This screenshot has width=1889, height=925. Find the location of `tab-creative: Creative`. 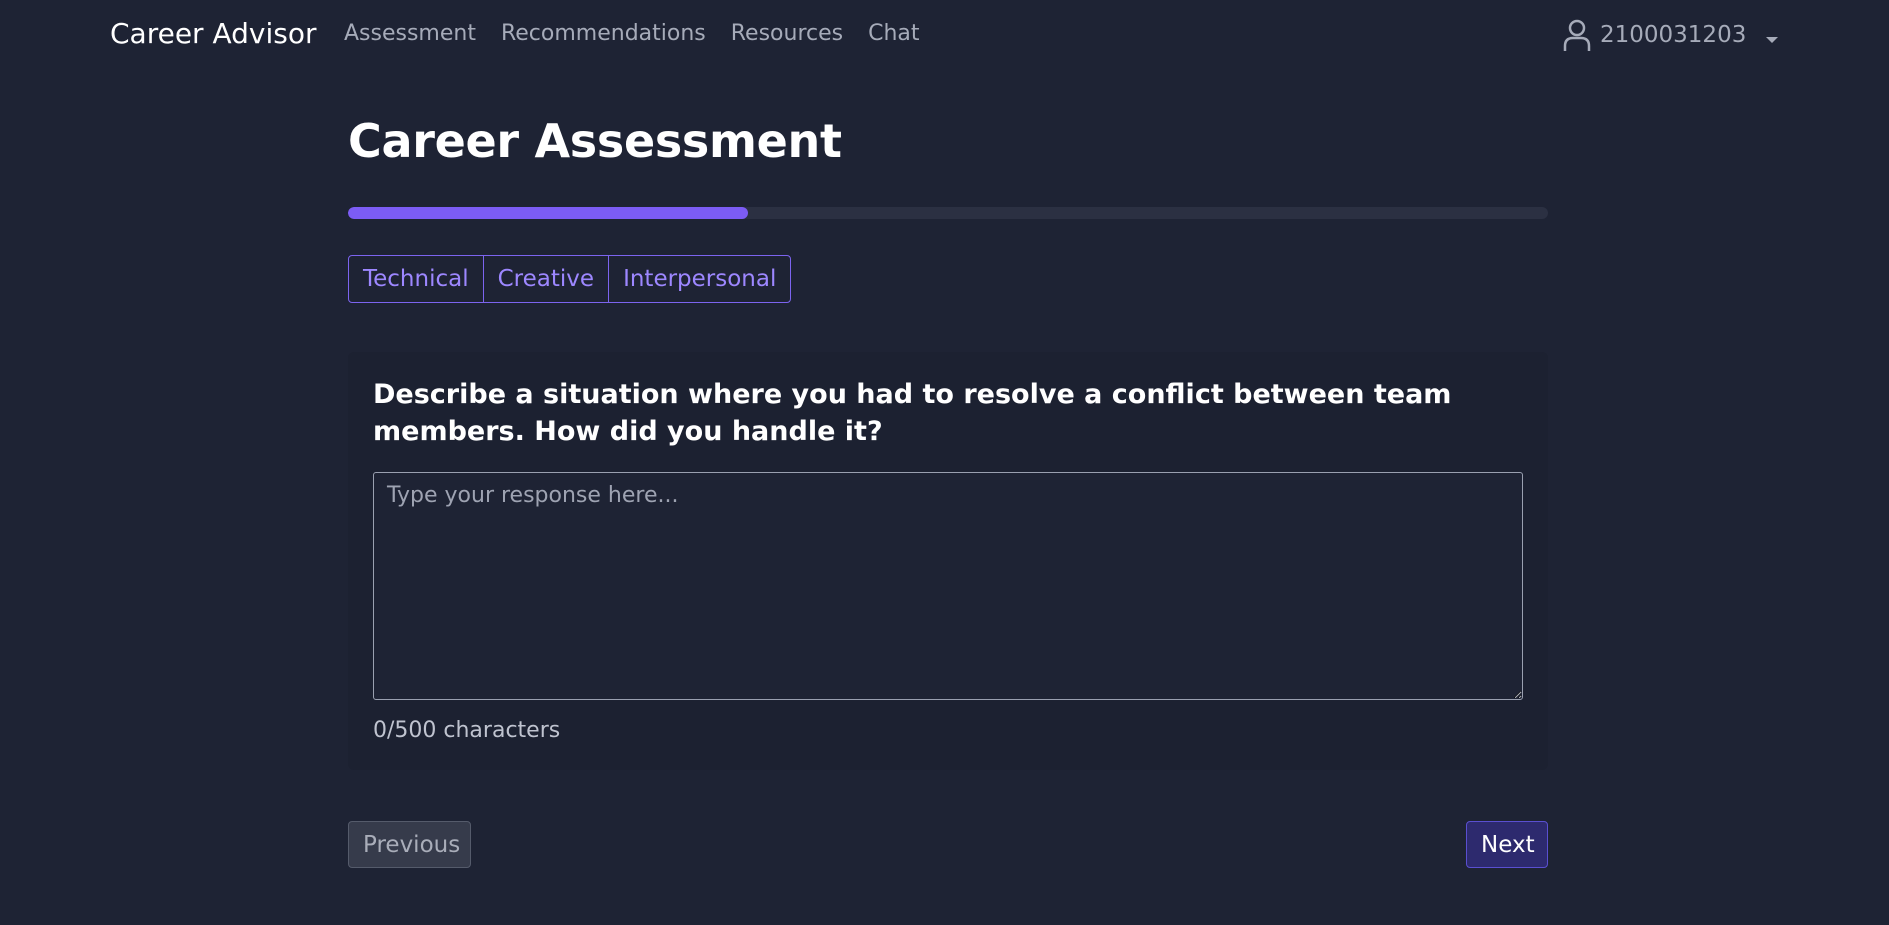

tab-creative: Creative is located at coordinates (547, 279).